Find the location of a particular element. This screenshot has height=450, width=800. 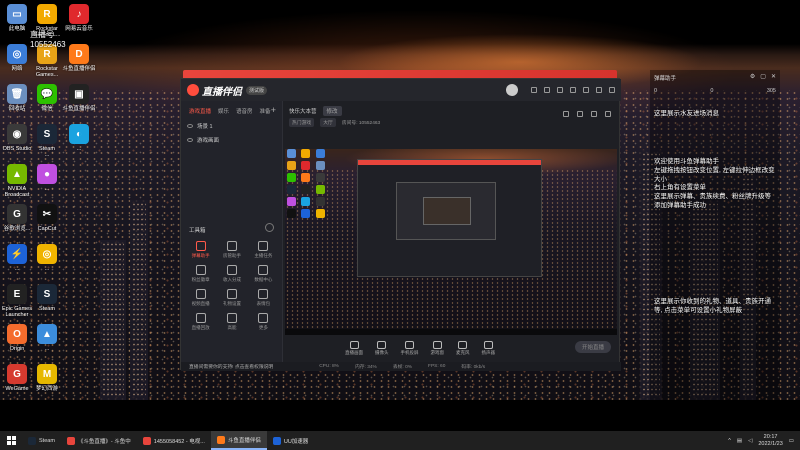

close-icon is located at coordinates (612, 90).